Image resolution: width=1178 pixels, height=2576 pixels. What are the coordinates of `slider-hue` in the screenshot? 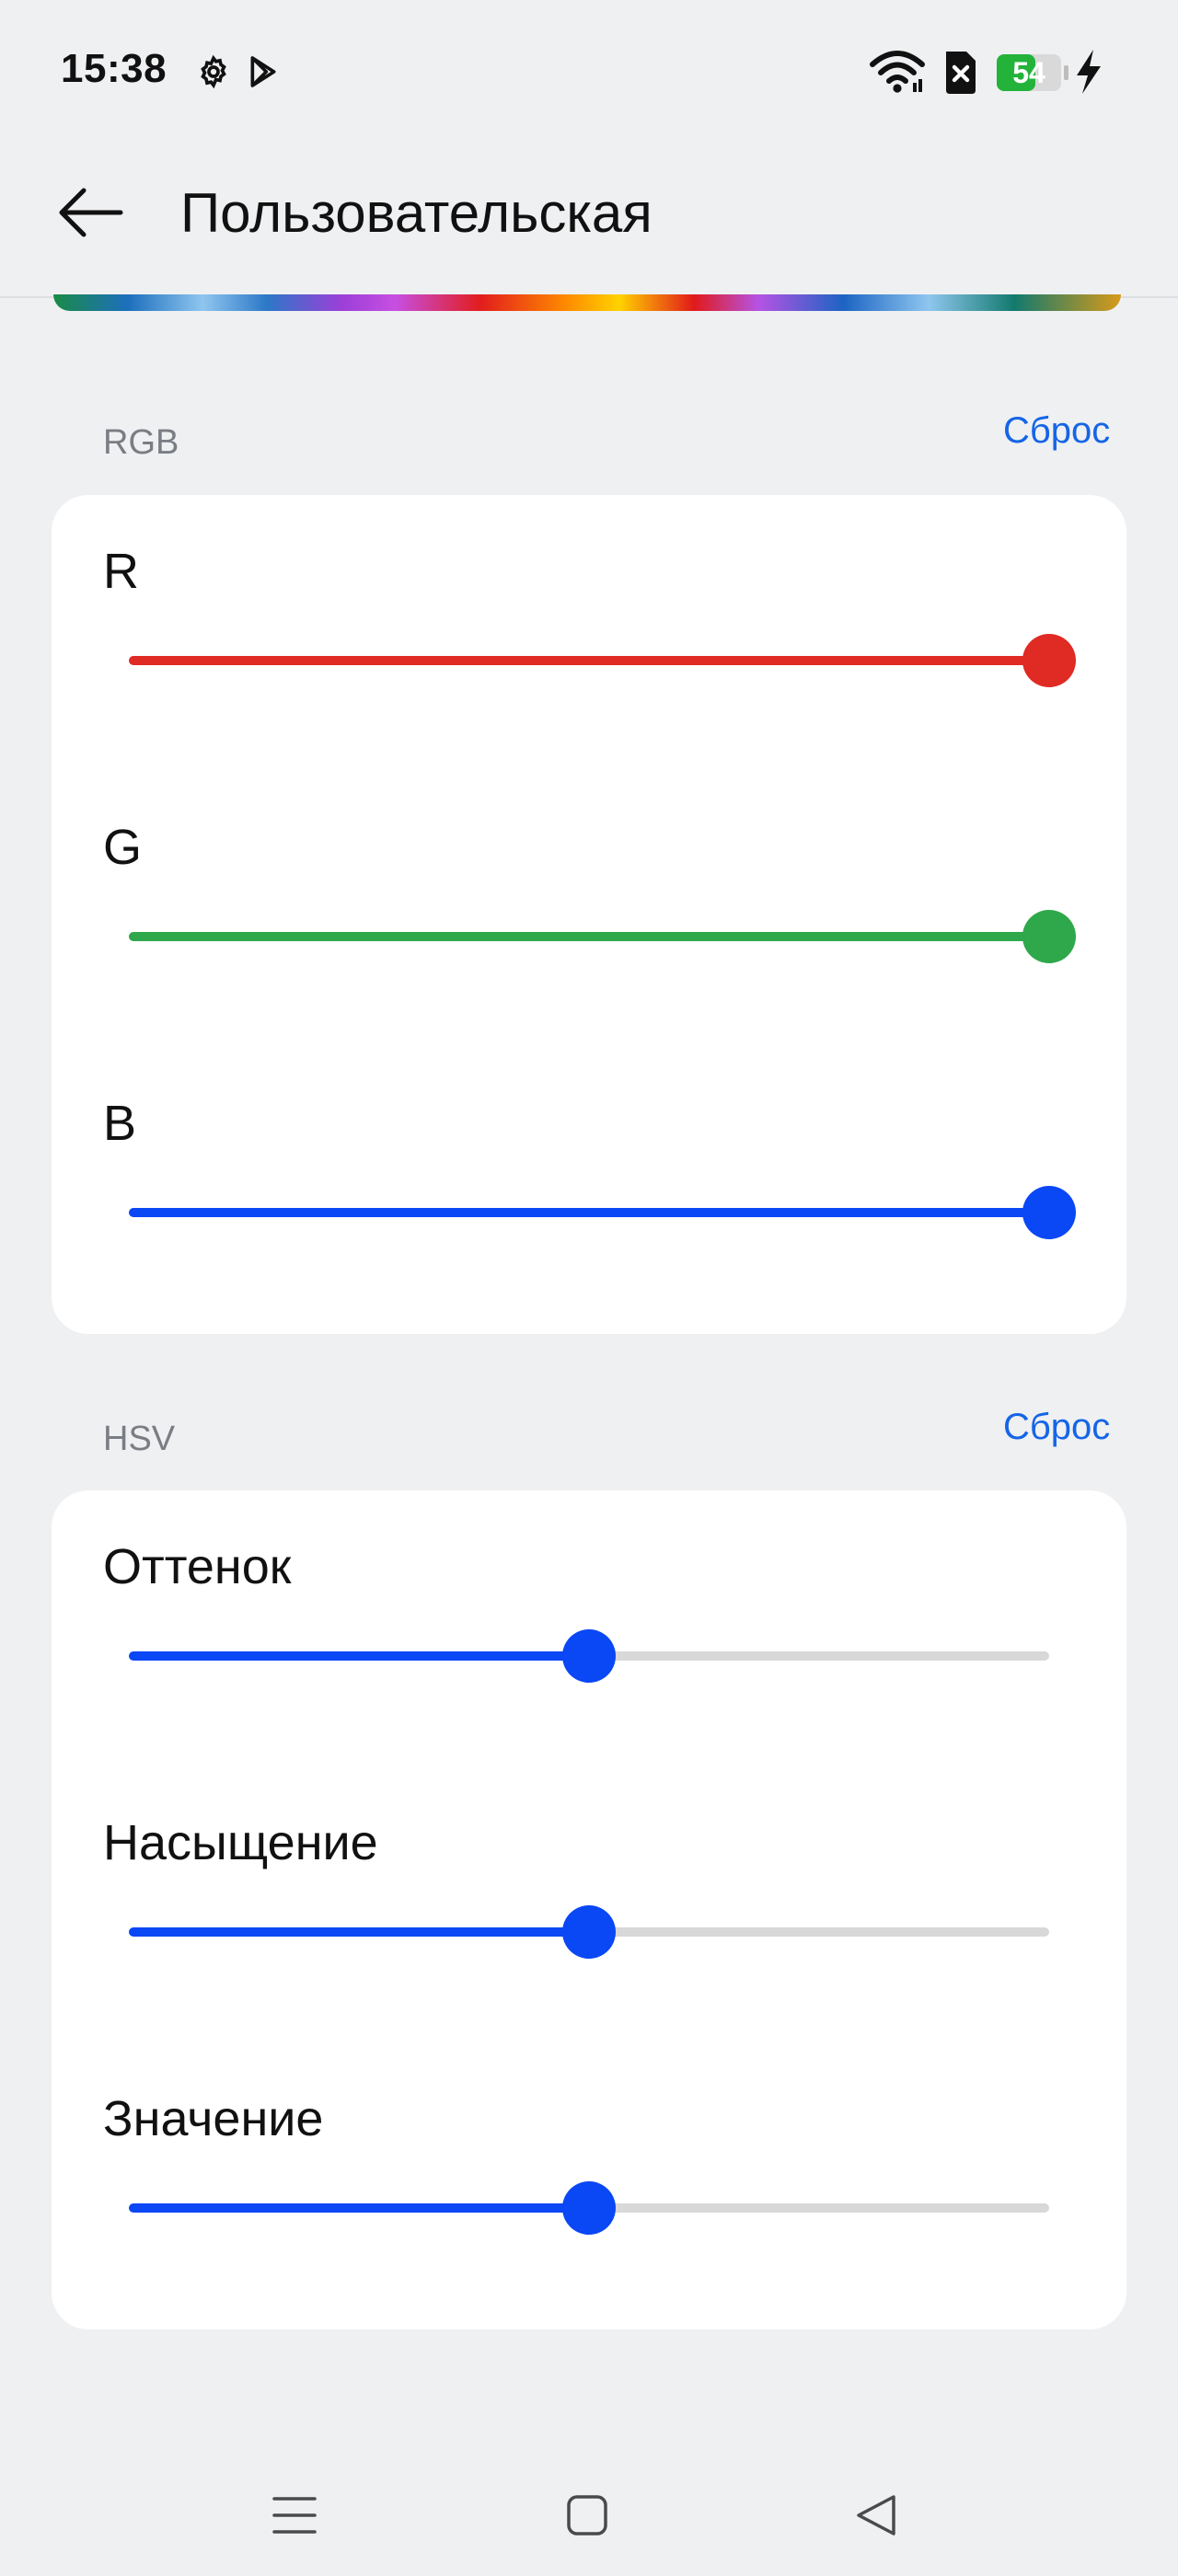 It's located at (589, 1656).